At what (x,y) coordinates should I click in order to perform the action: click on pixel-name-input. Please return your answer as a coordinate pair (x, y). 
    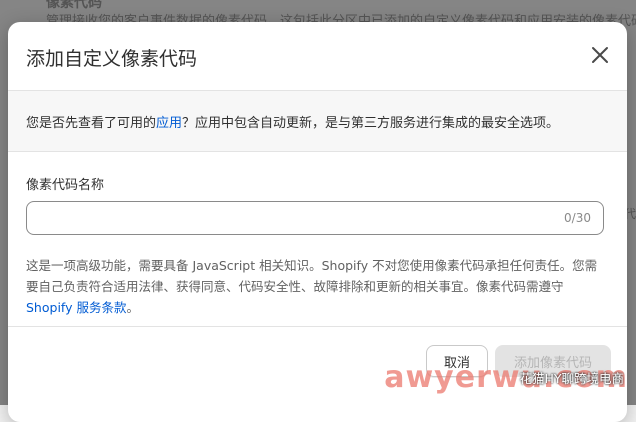
    Looking at the image, I should click on (299, 219).